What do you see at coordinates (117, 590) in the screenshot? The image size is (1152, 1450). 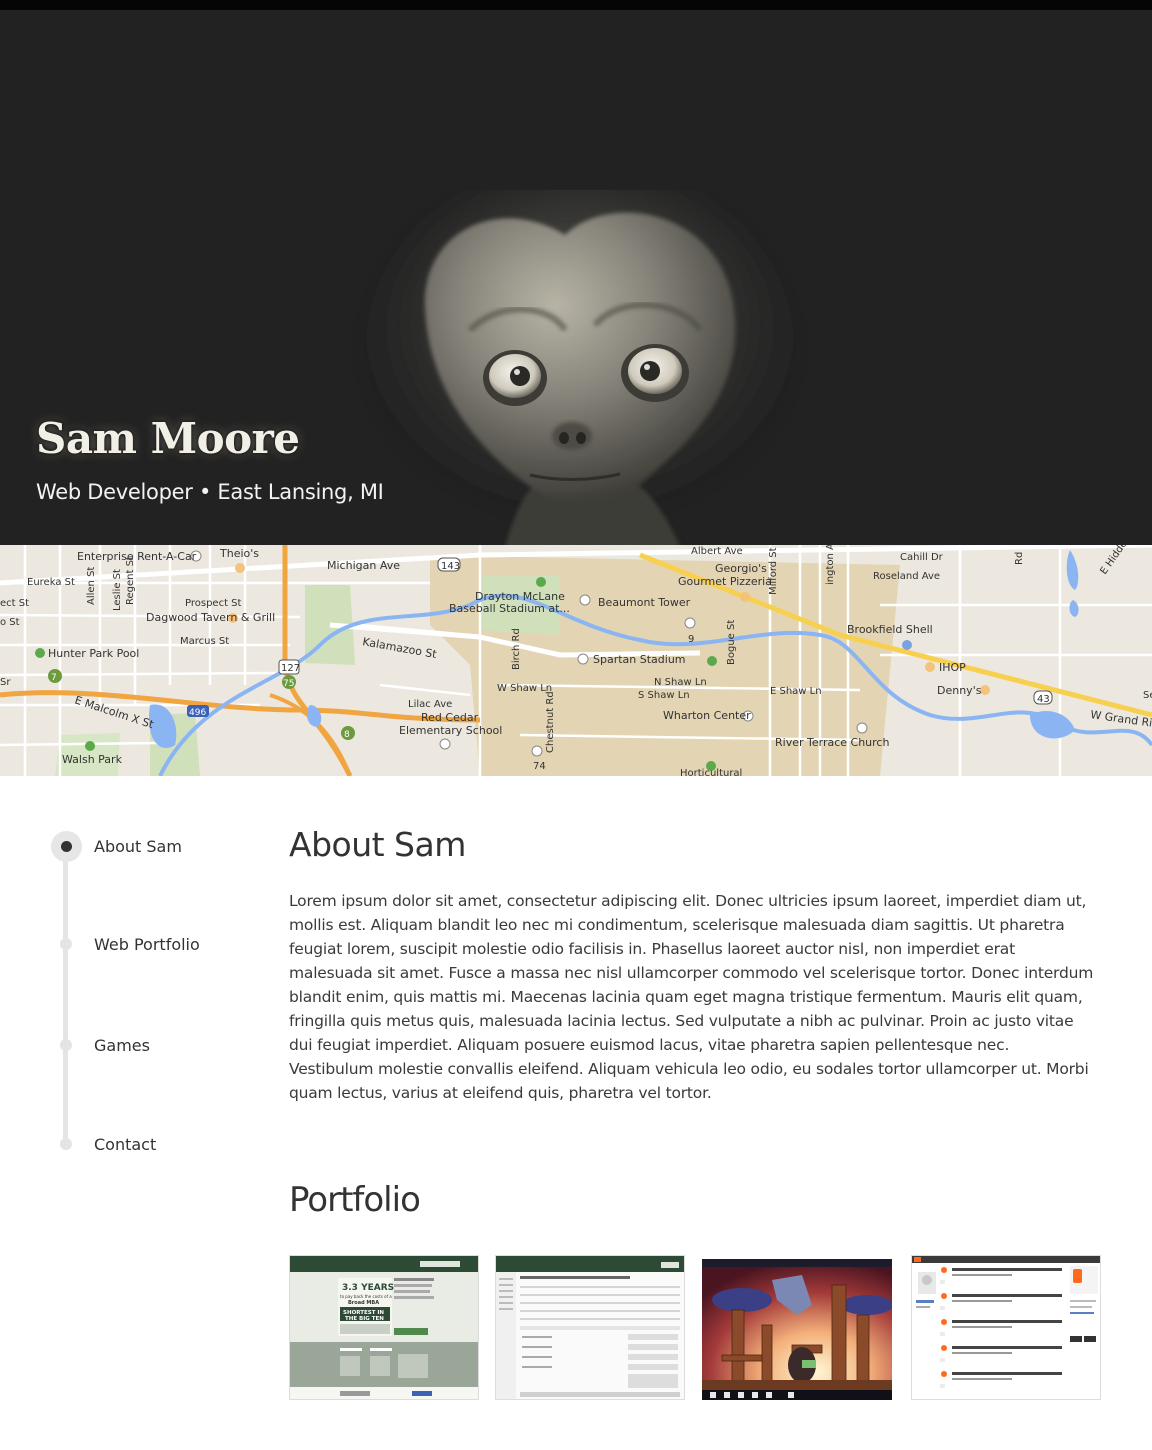 I see `map-label: Leslie St` at bounding box center [117, 590].